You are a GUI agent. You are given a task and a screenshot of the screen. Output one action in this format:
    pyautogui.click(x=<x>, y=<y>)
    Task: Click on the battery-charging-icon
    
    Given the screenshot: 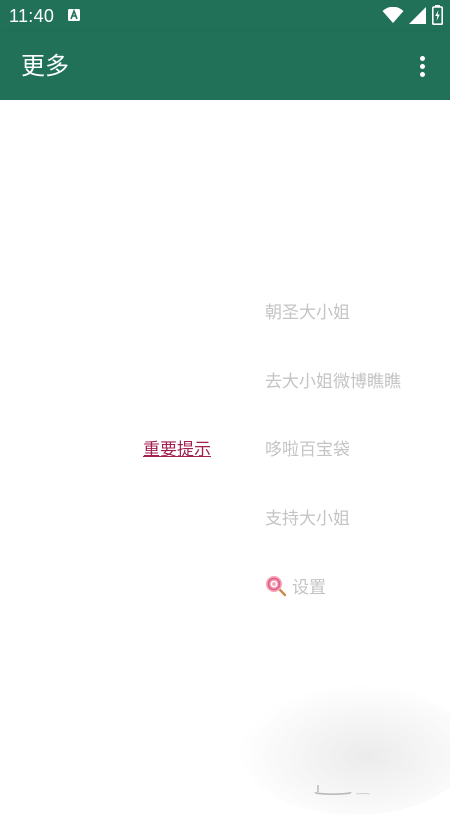 What is the action you would take?
    pyautogui.click(x=437, y=15)
    